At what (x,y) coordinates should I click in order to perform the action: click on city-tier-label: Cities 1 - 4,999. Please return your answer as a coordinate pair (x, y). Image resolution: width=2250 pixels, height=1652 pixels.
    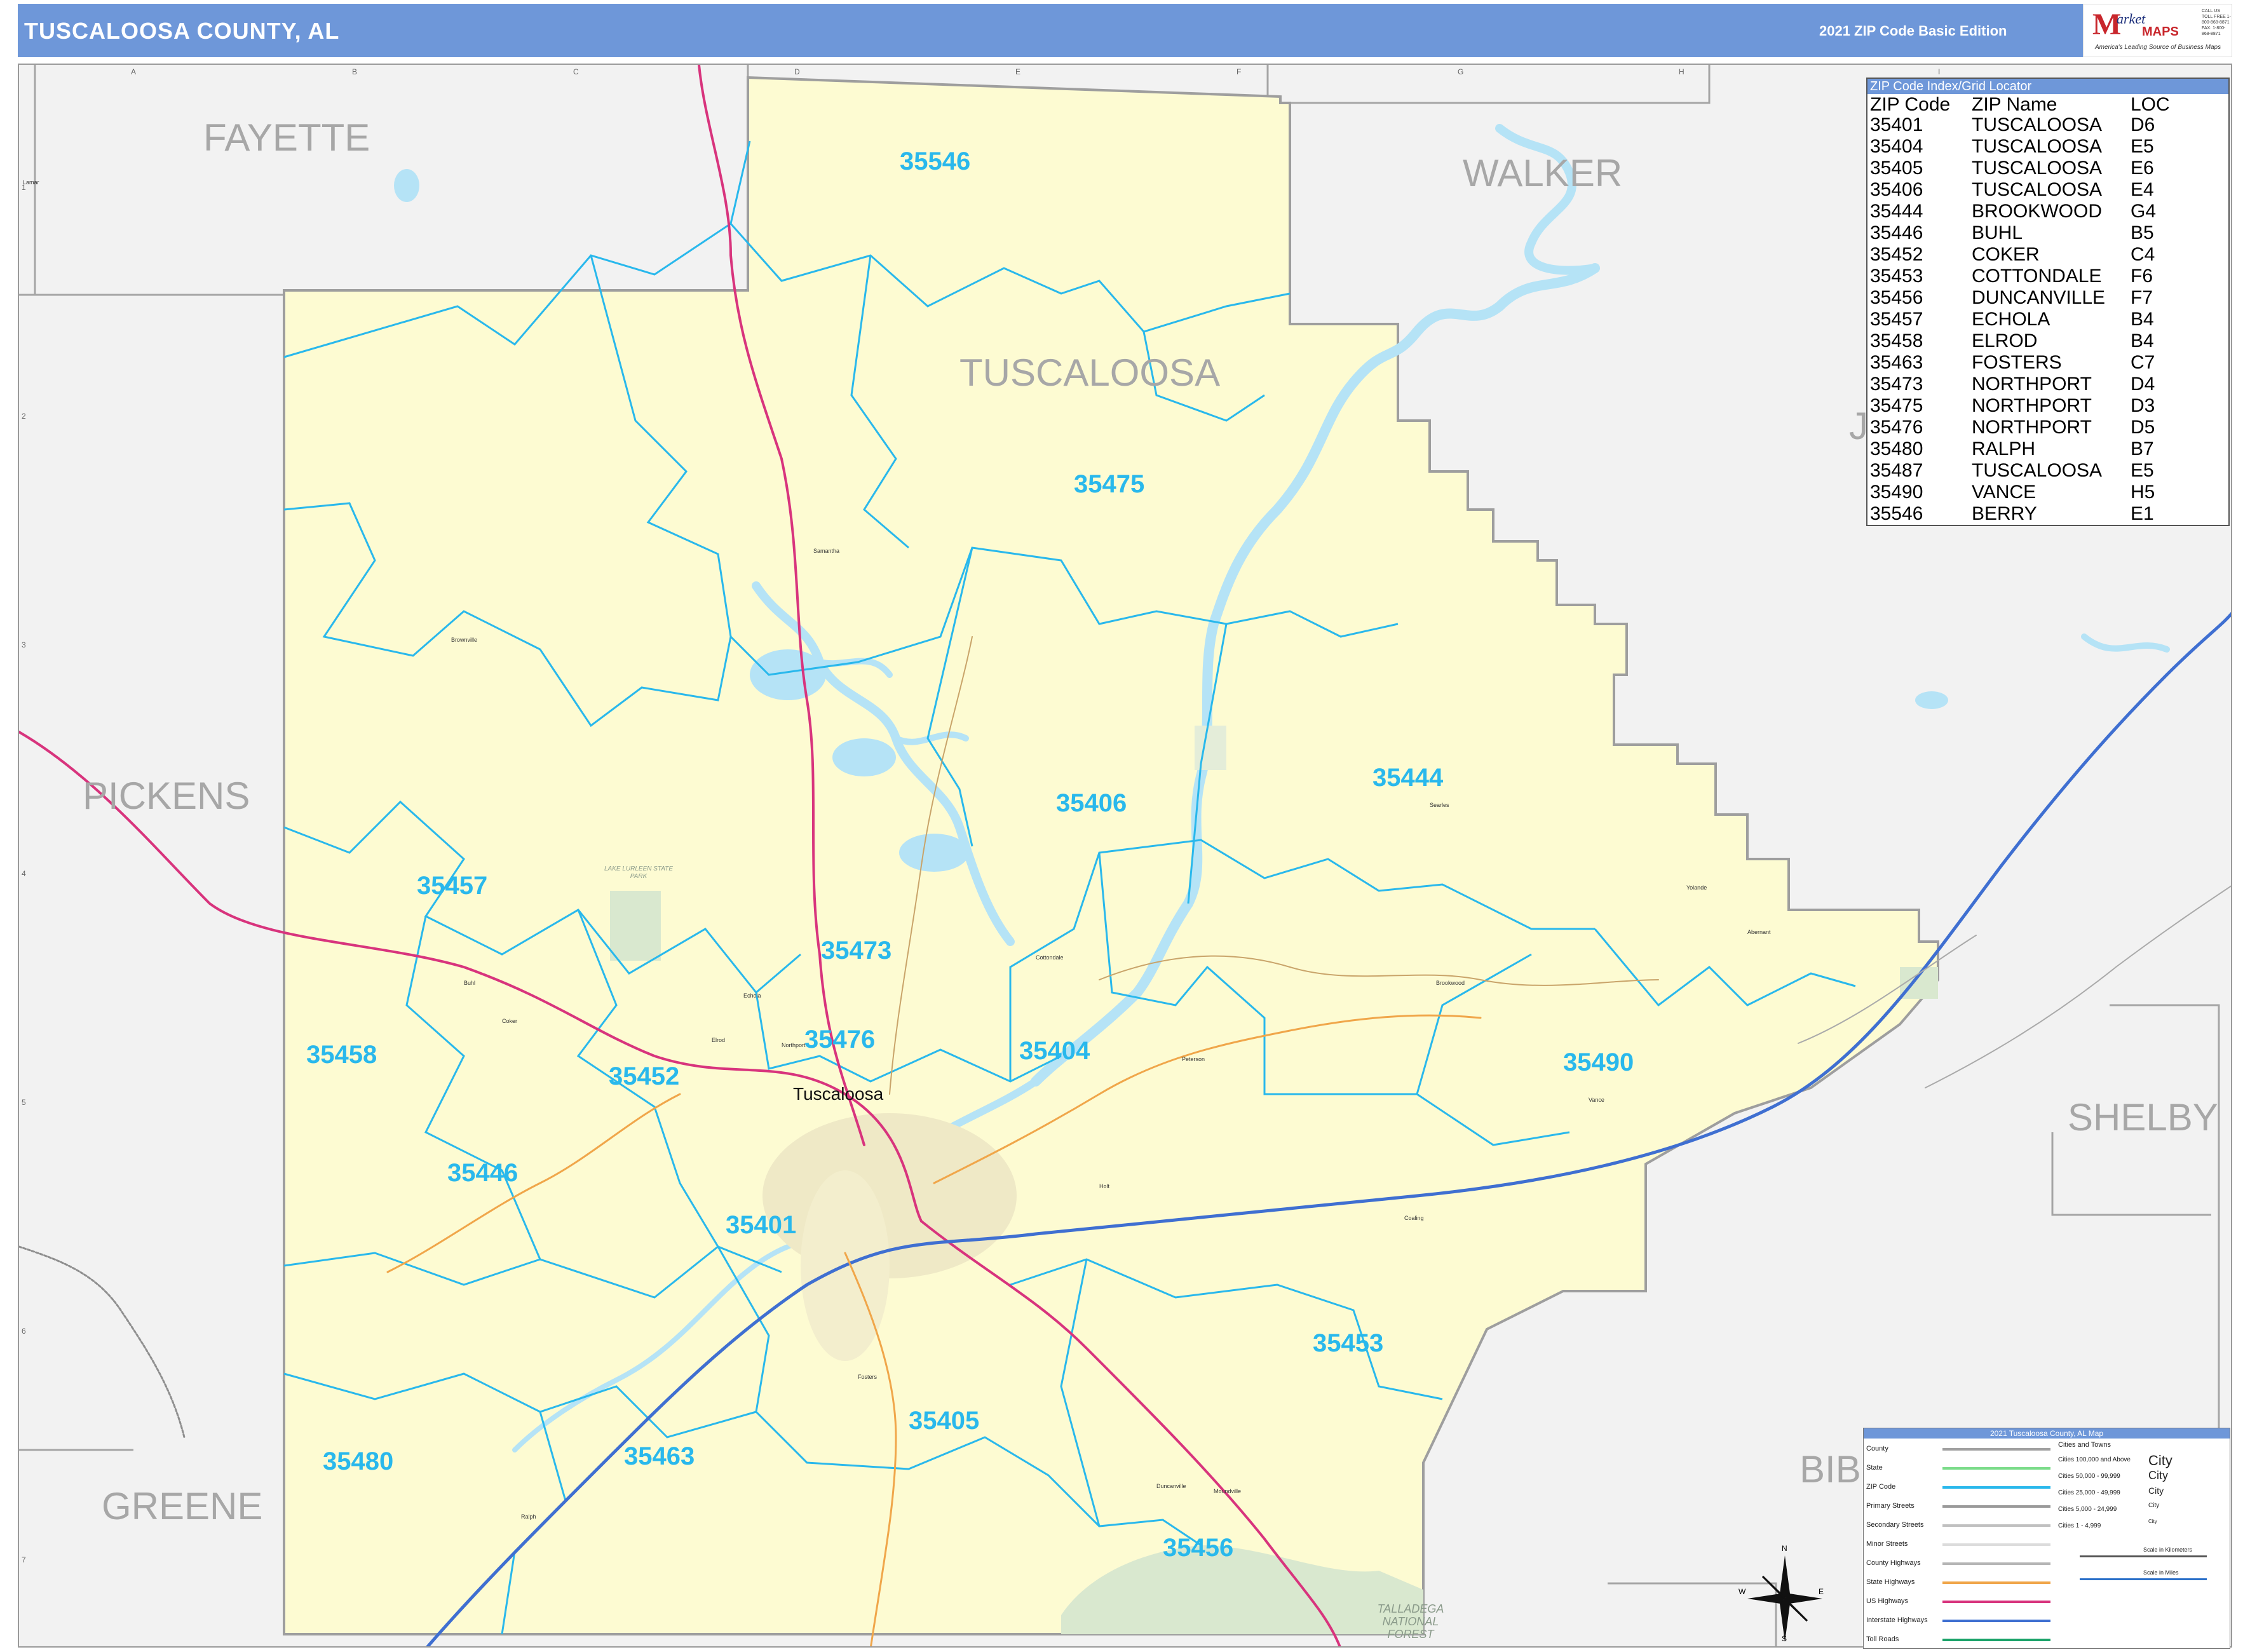
    Looking at the image, I should click on (2079, 1525).